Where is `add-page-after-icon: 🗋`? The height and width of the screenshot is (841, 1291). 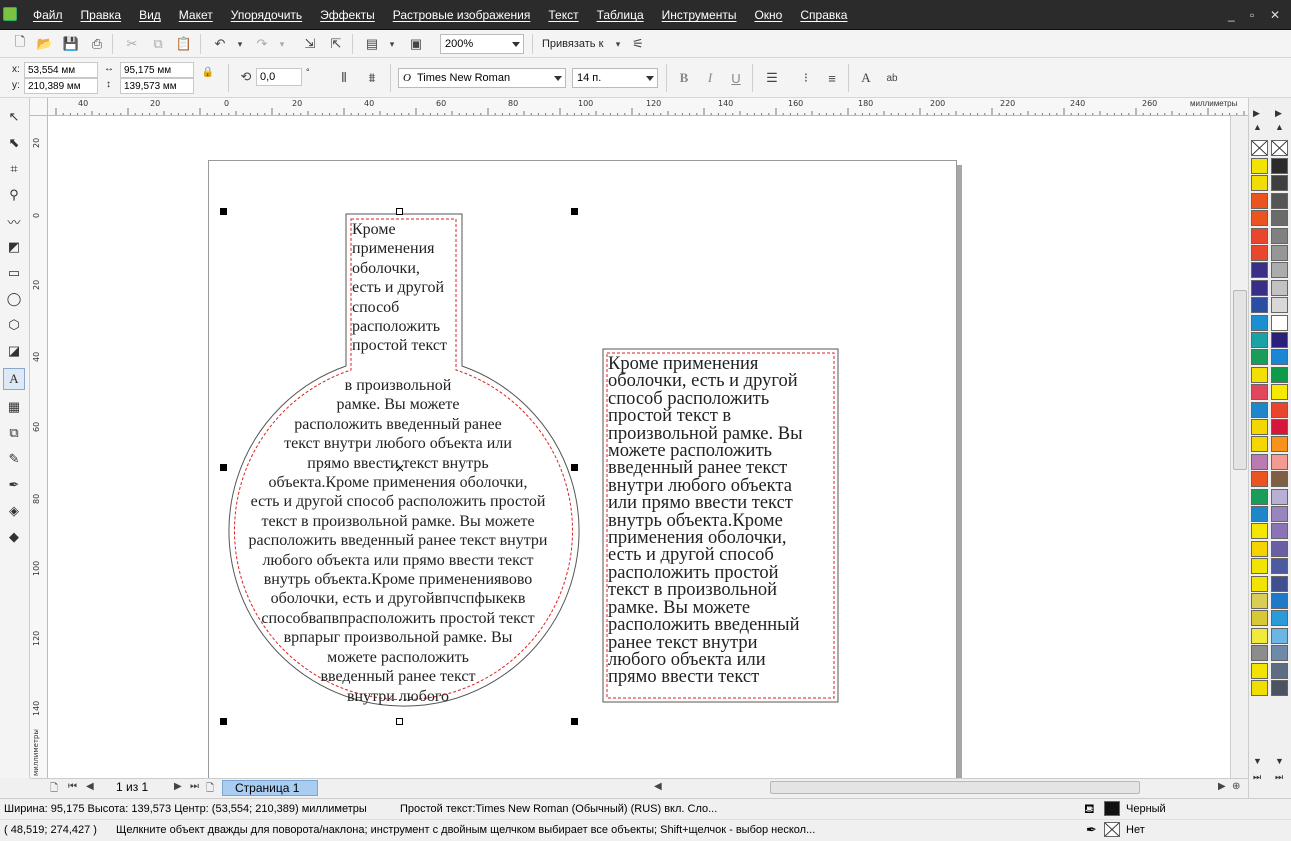 add-page-after-icon: 🗋 is located at coordinates (210, 789).